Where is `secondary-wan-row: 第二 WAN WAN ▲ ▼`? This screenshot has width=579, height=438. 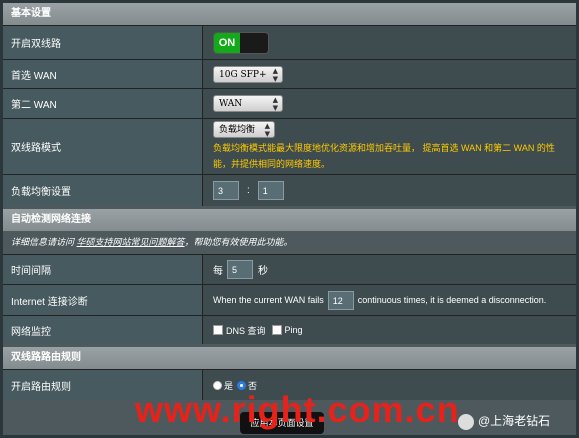
secondary-wan-row: 第二 WAN WAN ▲ ▼ is located at coordinates (289, 103).